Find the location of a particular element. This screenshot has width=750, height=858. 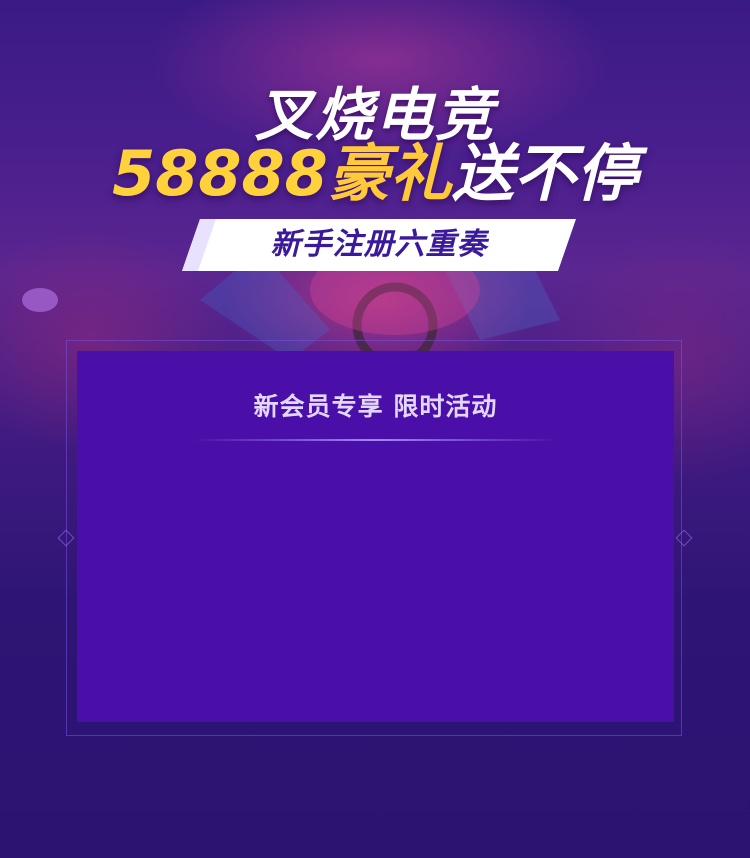

promo-amount: 58888 is located at coordinates (220, 173).